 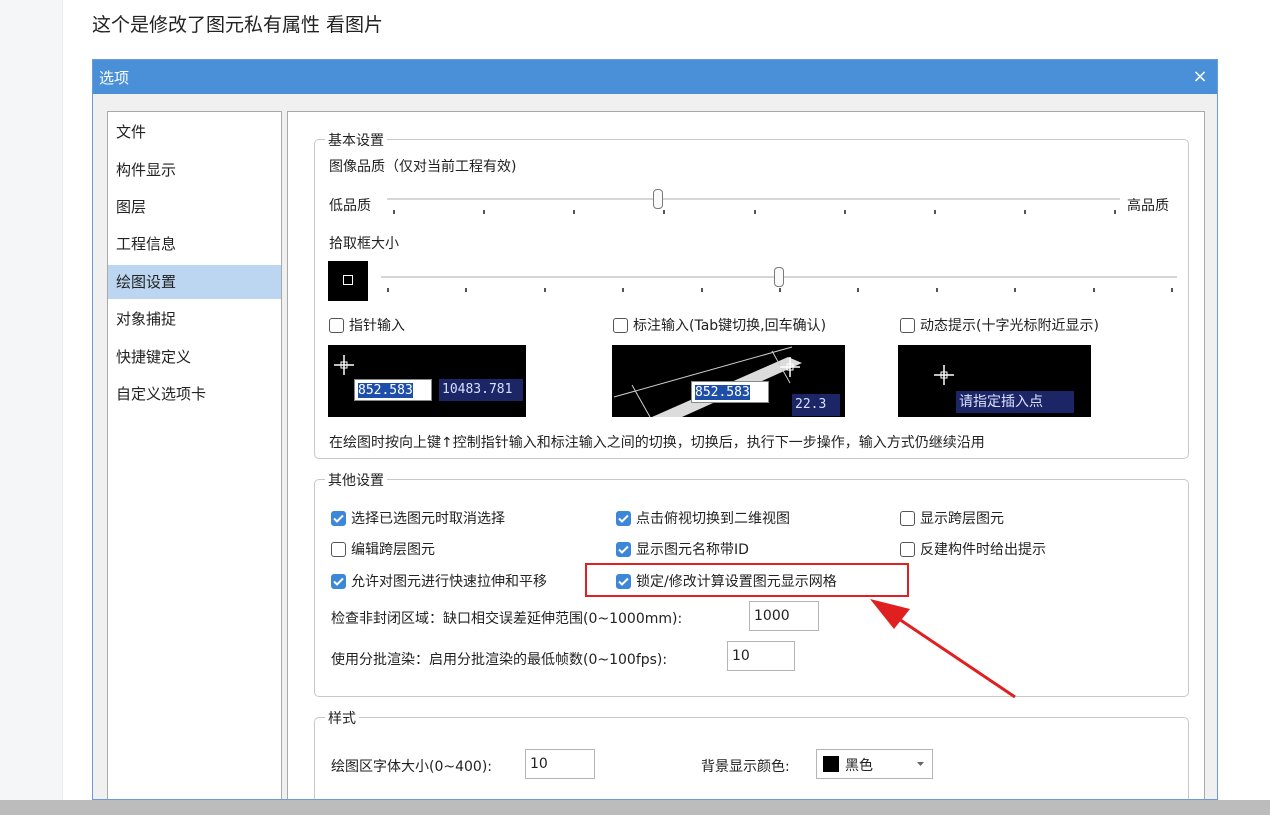 I want to click on bg-color-value: 黑色, so click(x=859, y=766).